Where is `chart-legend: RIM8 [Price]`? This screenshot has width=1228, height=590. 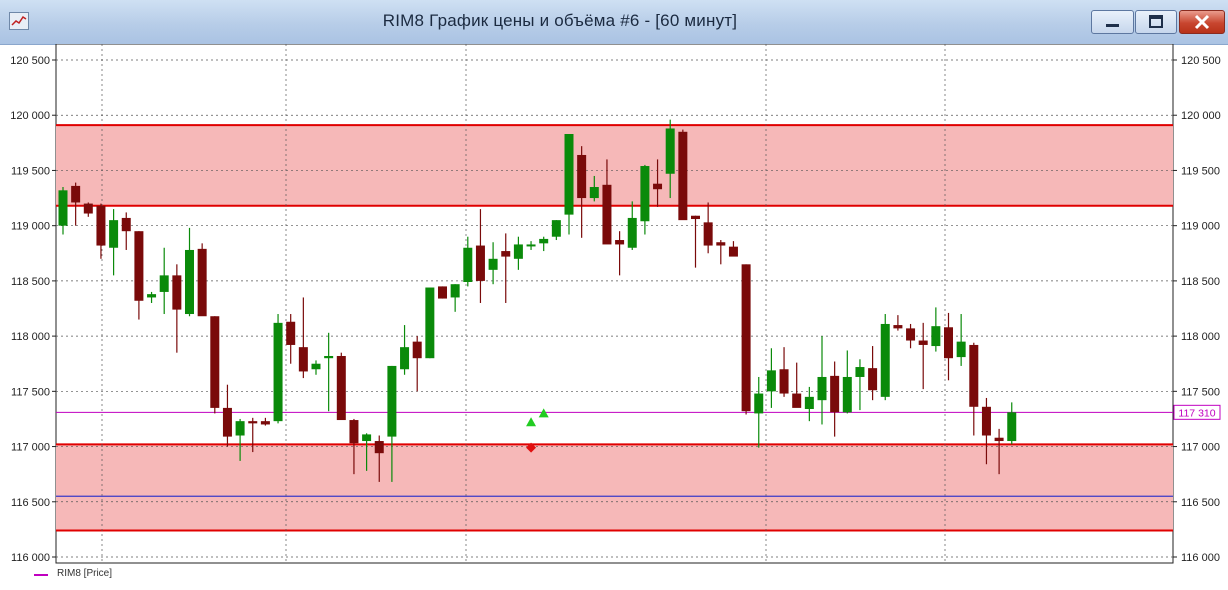 chart-legend: RIM8 [Price] is located at coordinates (150, 575).